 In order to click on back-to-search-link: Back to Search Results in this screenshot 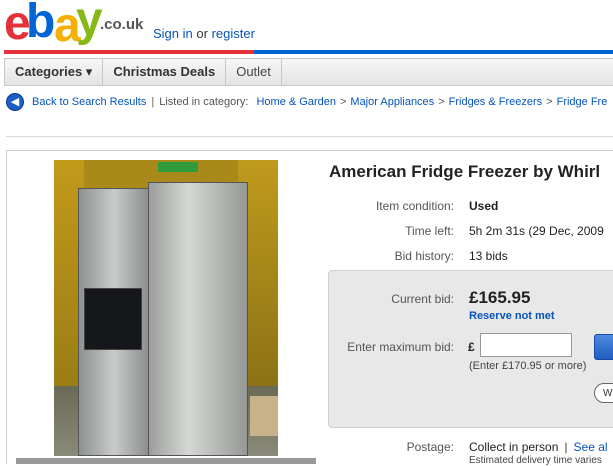, I will do `click(89, 102)`.